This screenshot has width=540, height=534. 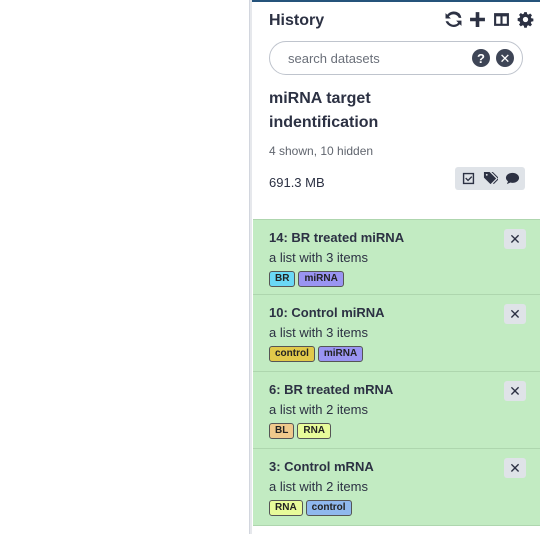 What do you see at coordinates (282, 431) in the screenshot?
I see `tag: BL` at bounding box center [282, 431].